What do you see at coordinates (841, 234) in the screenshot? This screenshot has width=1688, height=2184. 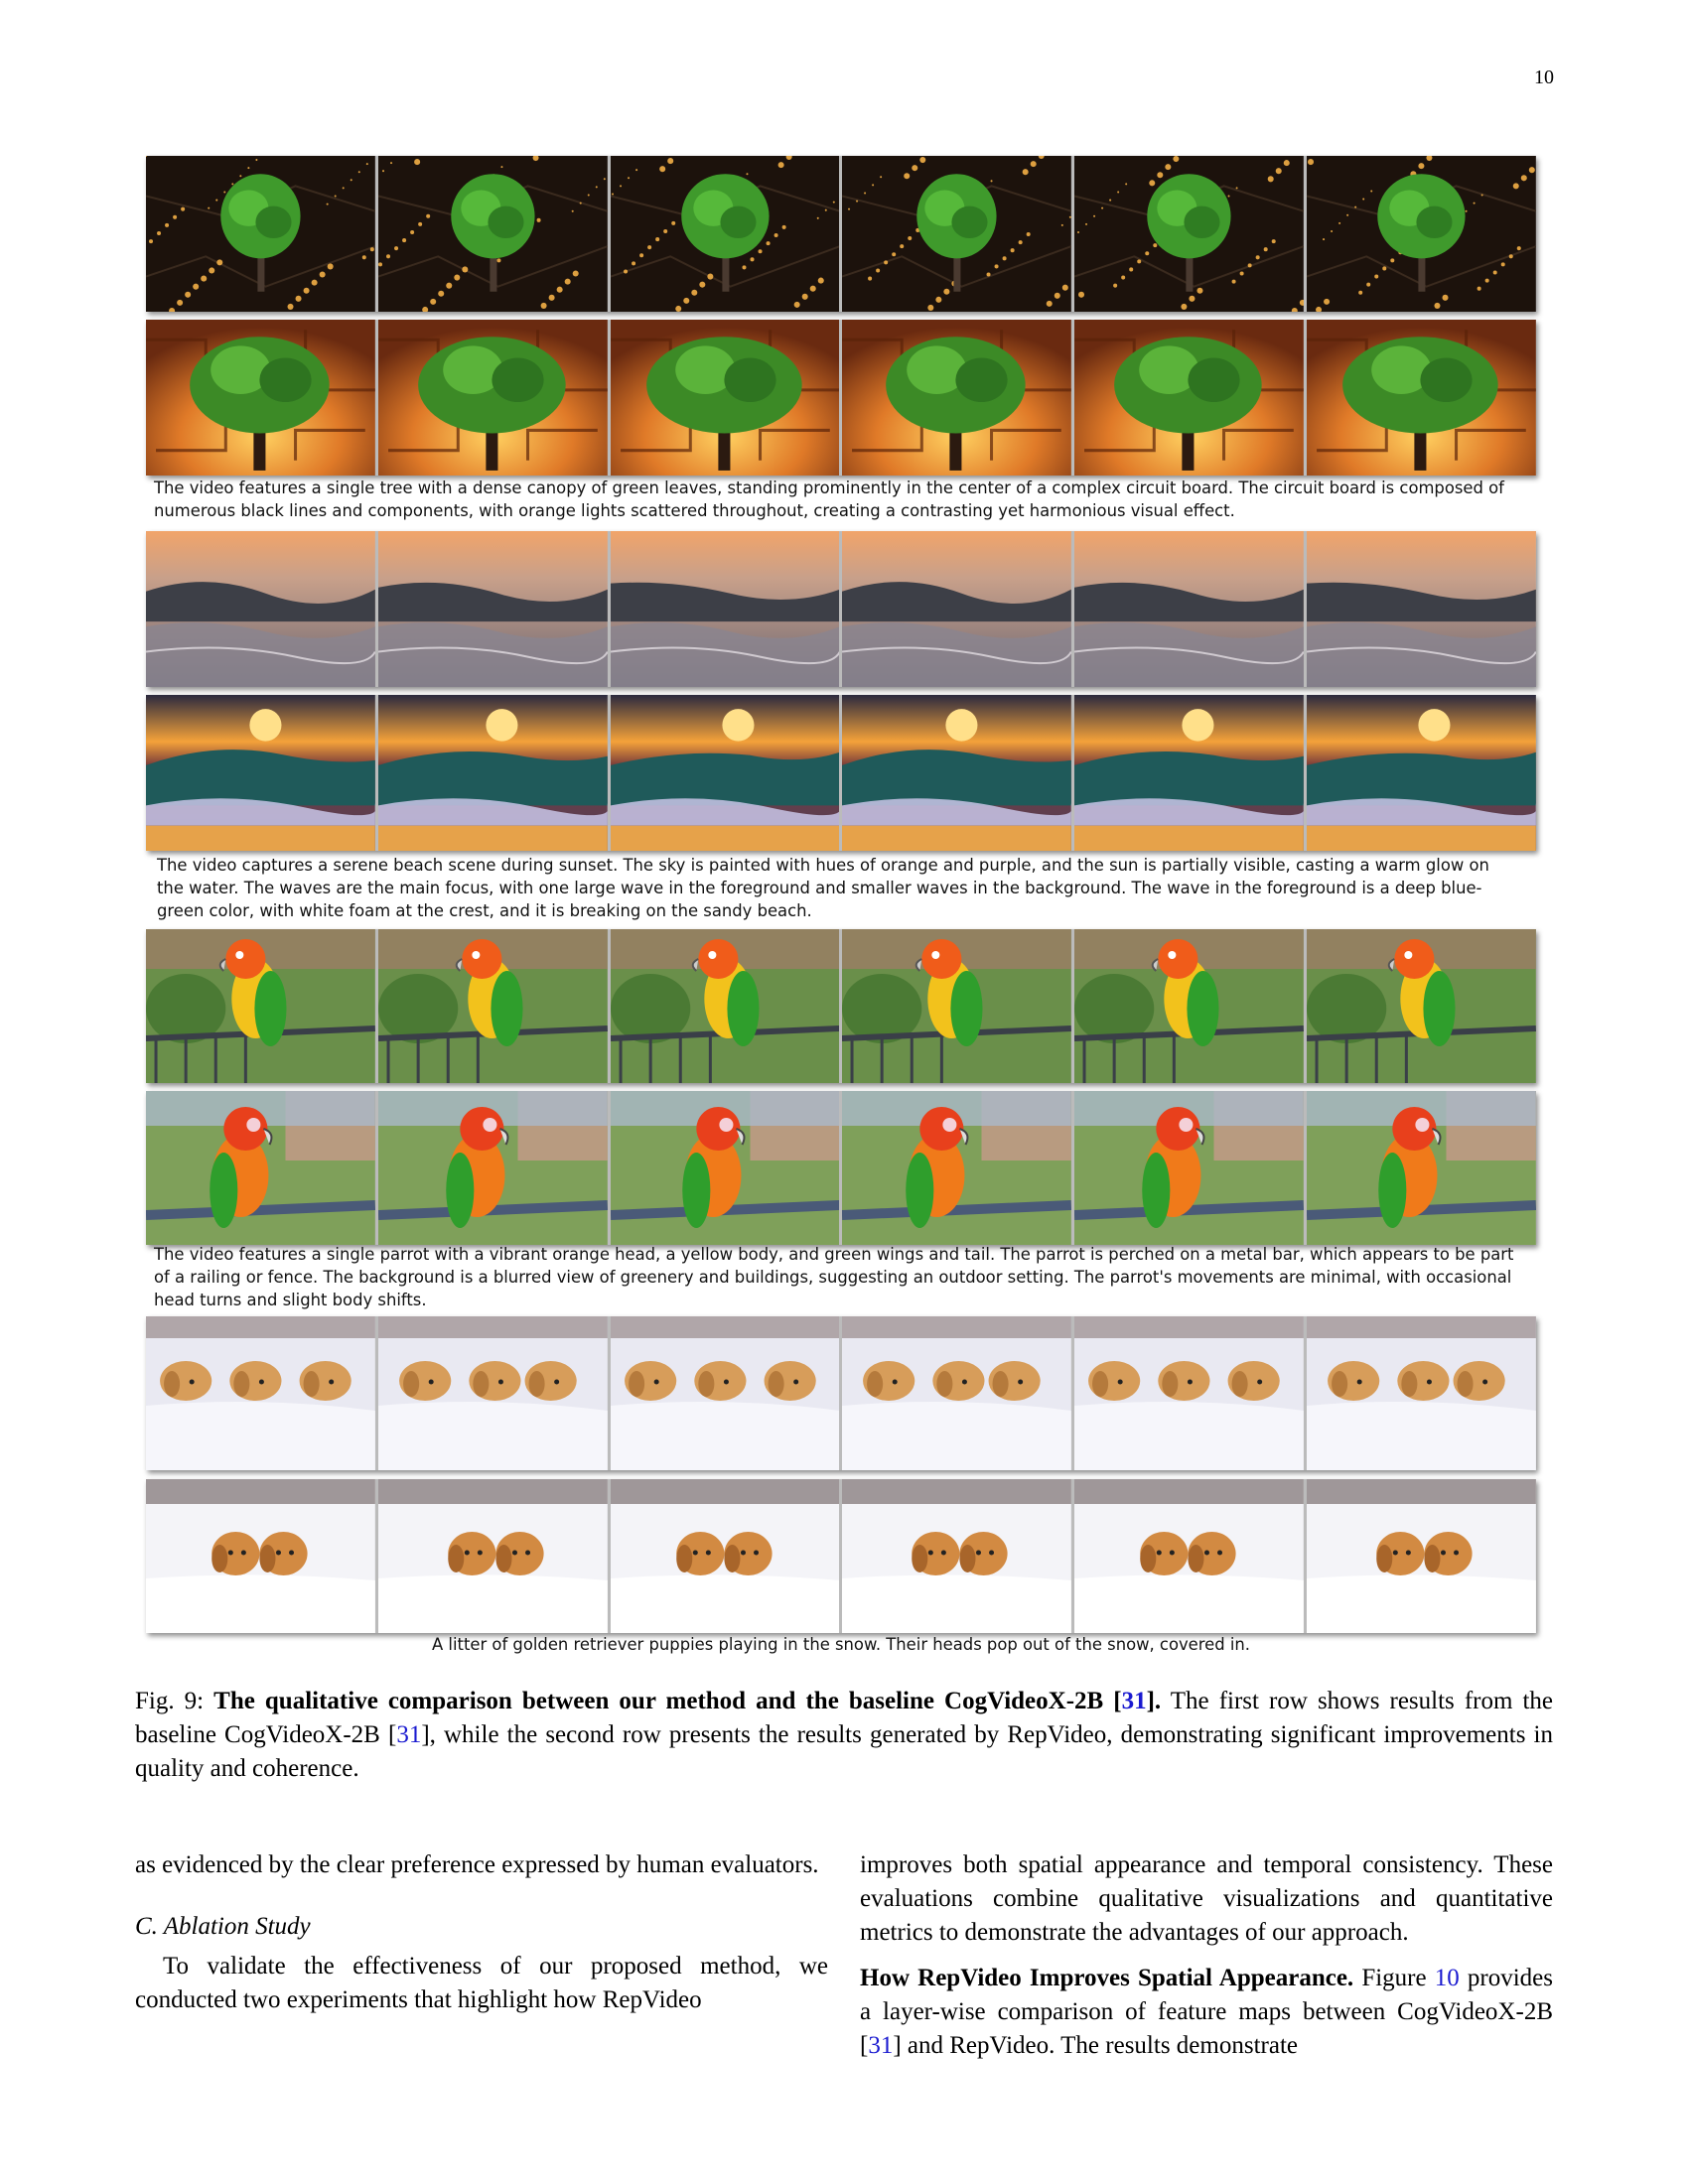 I see `tree-baseline-row` at bounding box center [841, 234].